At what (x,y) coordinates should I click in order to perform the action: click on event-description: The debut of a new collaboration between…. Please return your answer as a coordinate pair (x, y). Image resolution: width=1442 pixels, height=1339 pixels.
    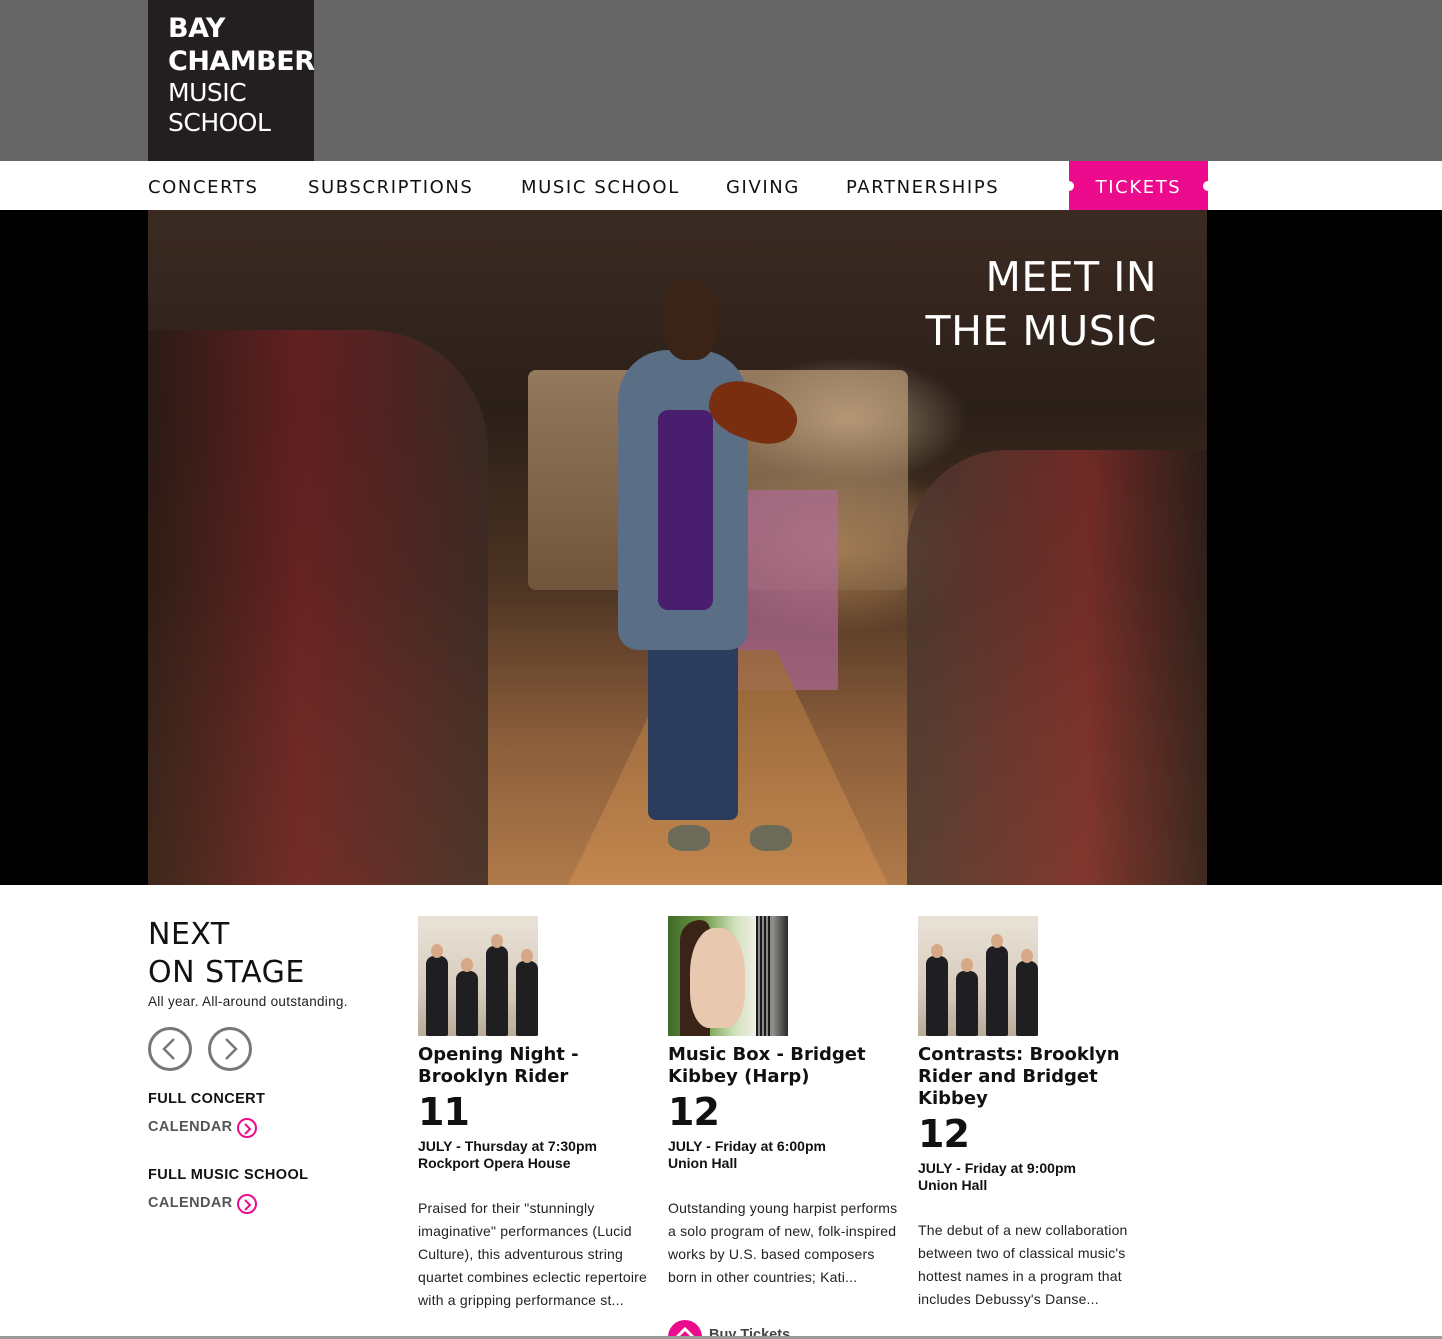
    Looking at the image, I should click on (1023, 1264).